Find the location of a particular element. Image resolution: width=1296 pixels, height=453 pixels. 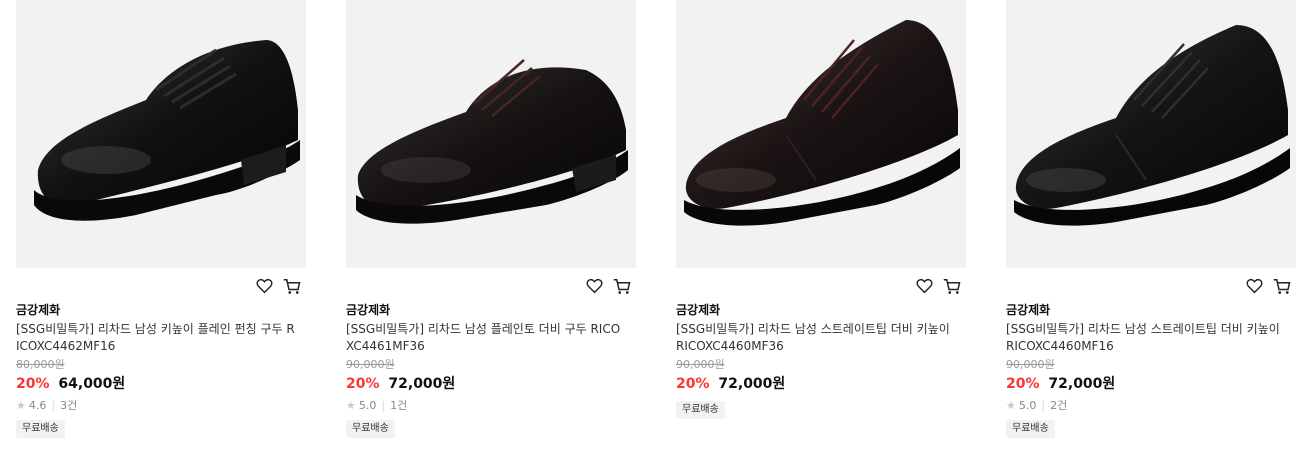

rating: ★ 5.0 | 1건 is located at coordinates (376, 406).